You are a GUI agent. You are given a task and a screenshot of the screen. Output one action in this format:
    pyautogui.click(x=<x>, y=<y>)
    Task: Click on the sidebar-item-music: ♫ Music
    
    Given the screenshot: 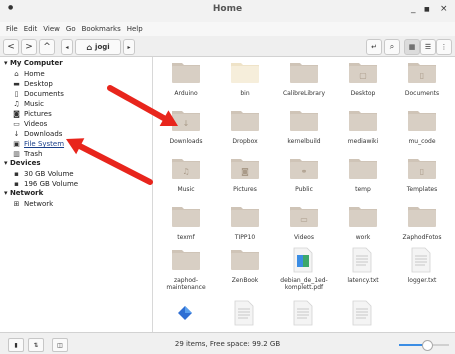 What is the action you would take?
    pyautogui.click(x=28, y=104)
    